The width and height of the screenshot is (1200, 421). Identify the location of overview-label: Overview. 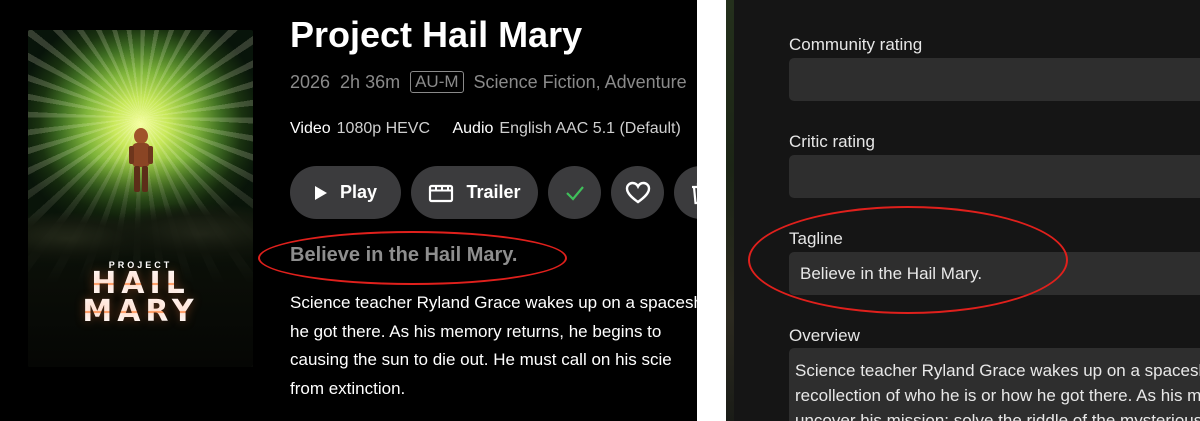
(824, 335).